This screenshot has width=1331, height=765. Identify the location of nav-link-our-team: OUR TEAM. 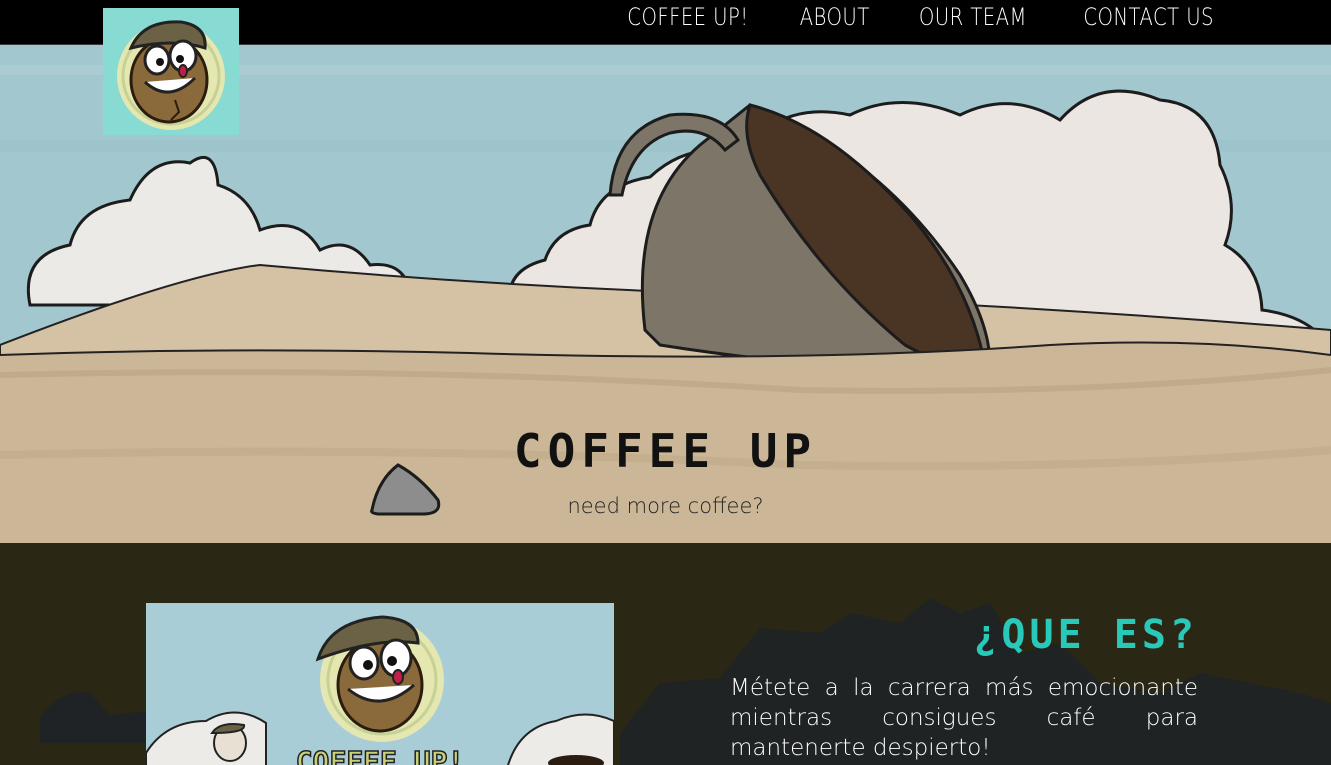
(973, 17).